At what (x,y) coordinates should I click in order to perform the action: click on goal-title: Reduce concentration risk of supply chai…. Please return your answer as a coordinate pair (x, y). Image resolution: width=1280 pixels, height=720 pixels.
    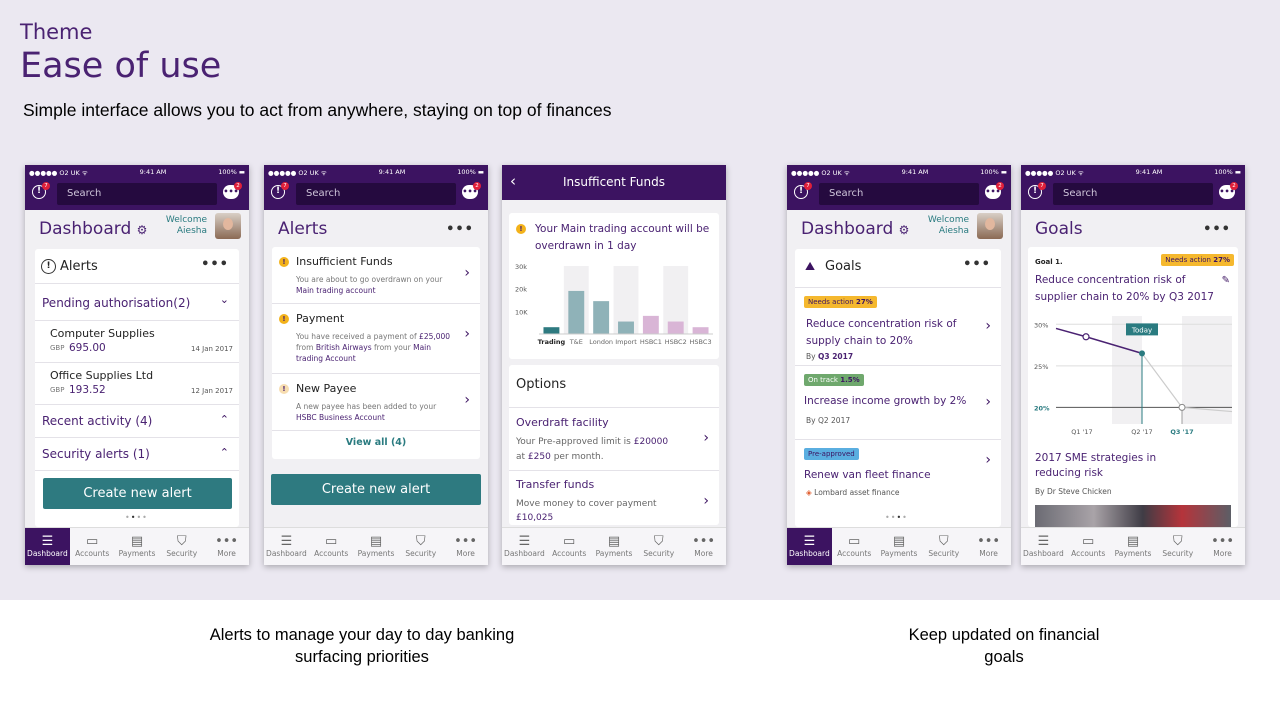
    Looking at the image, I should click on (881, 332).